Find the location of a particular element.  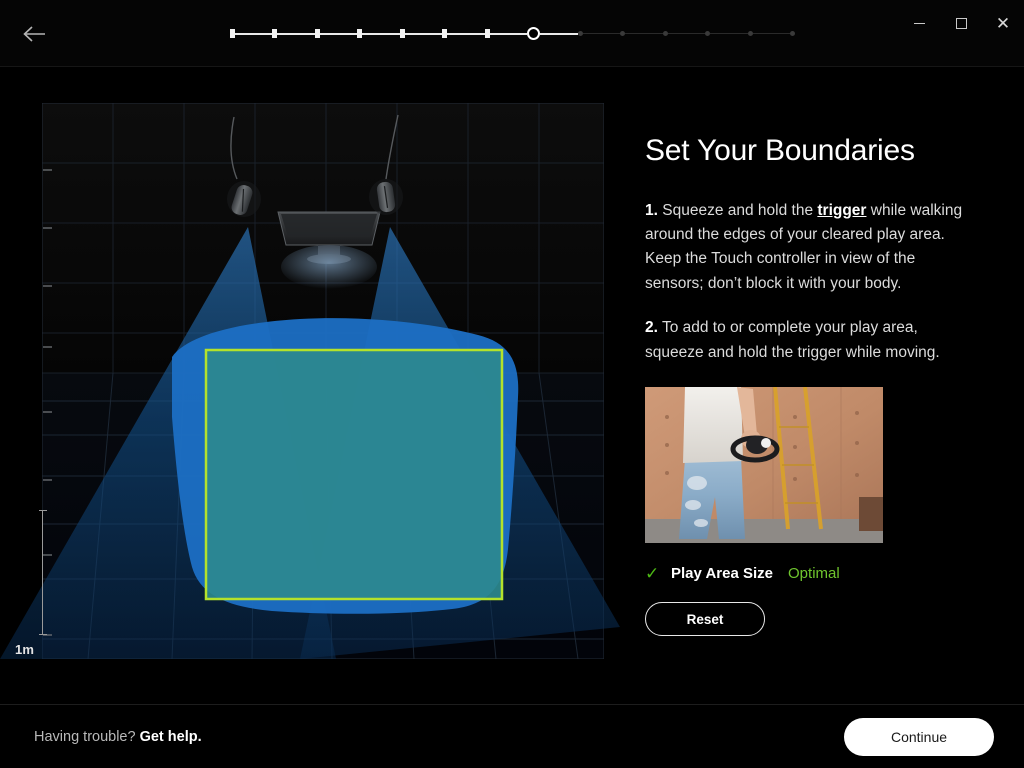

reset-button: Reset is located at coordinates (705, 619).